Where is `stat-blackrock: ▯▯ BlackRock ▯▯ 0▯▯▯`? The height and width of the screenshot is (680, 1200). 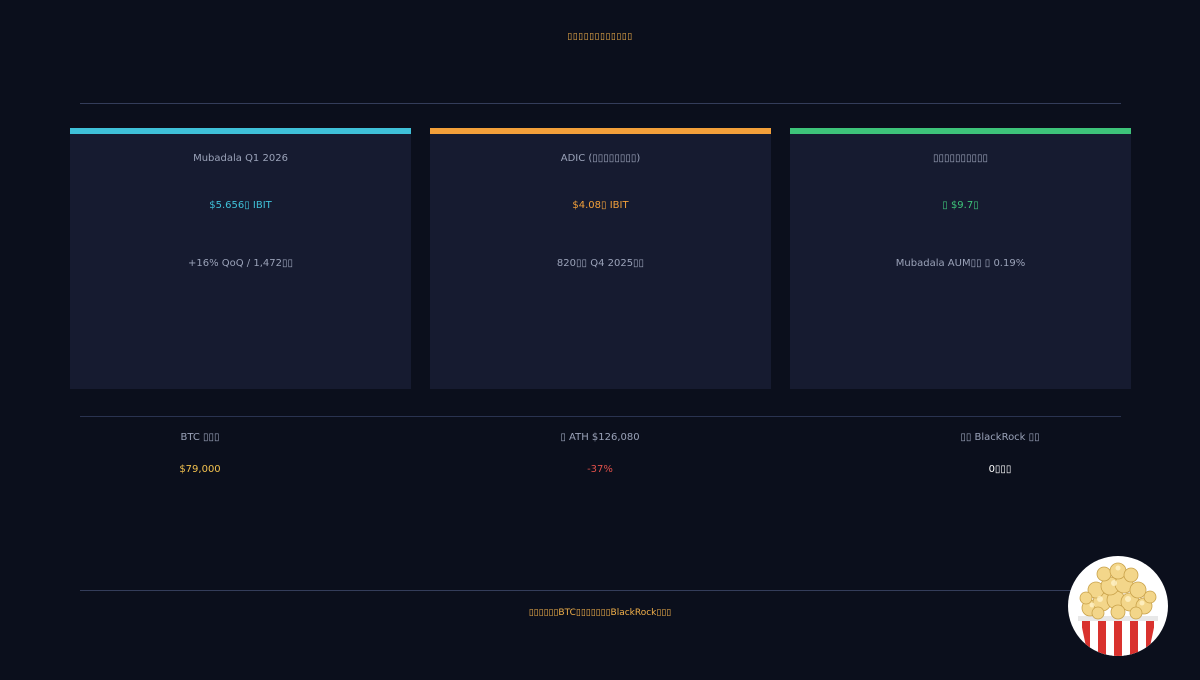 stat-blackrock: ▯▯ BlackRock ▯▯ 0▯▯▯ is located at coordinates (1000, 453).